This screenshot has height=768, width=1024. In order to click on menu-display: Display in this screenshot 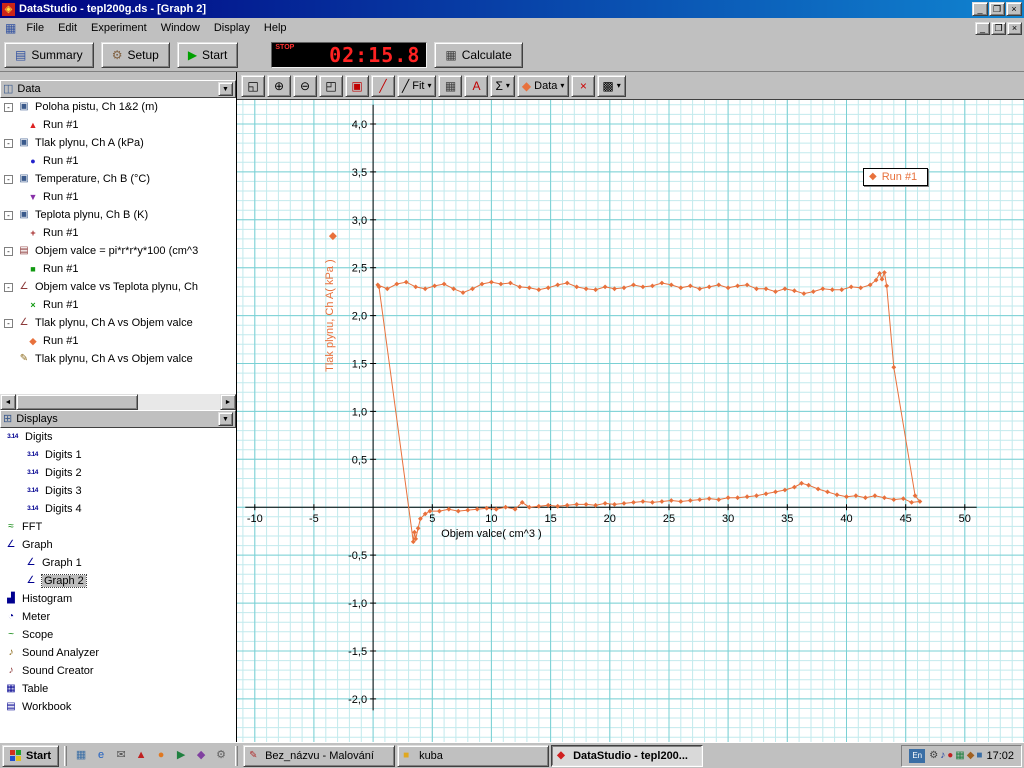, I will do `click(232, 28)`.